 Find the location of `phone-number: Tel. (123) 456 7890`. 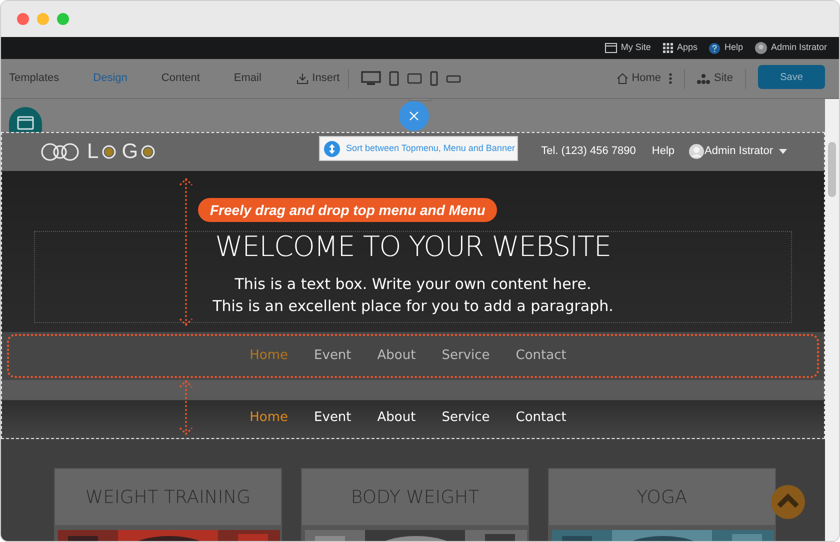

phone-number: Tel. (123) 456 7890 is located at coordinates (588, 152).